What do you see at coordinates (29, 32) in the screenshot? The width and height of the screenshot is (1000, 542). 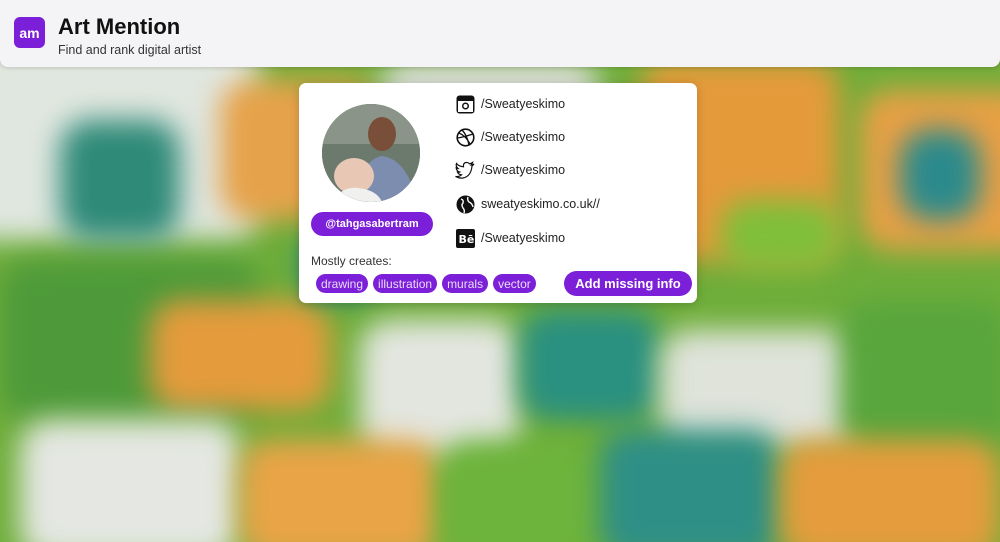 I see `app-logo: am` at bounding box center [29, 32].